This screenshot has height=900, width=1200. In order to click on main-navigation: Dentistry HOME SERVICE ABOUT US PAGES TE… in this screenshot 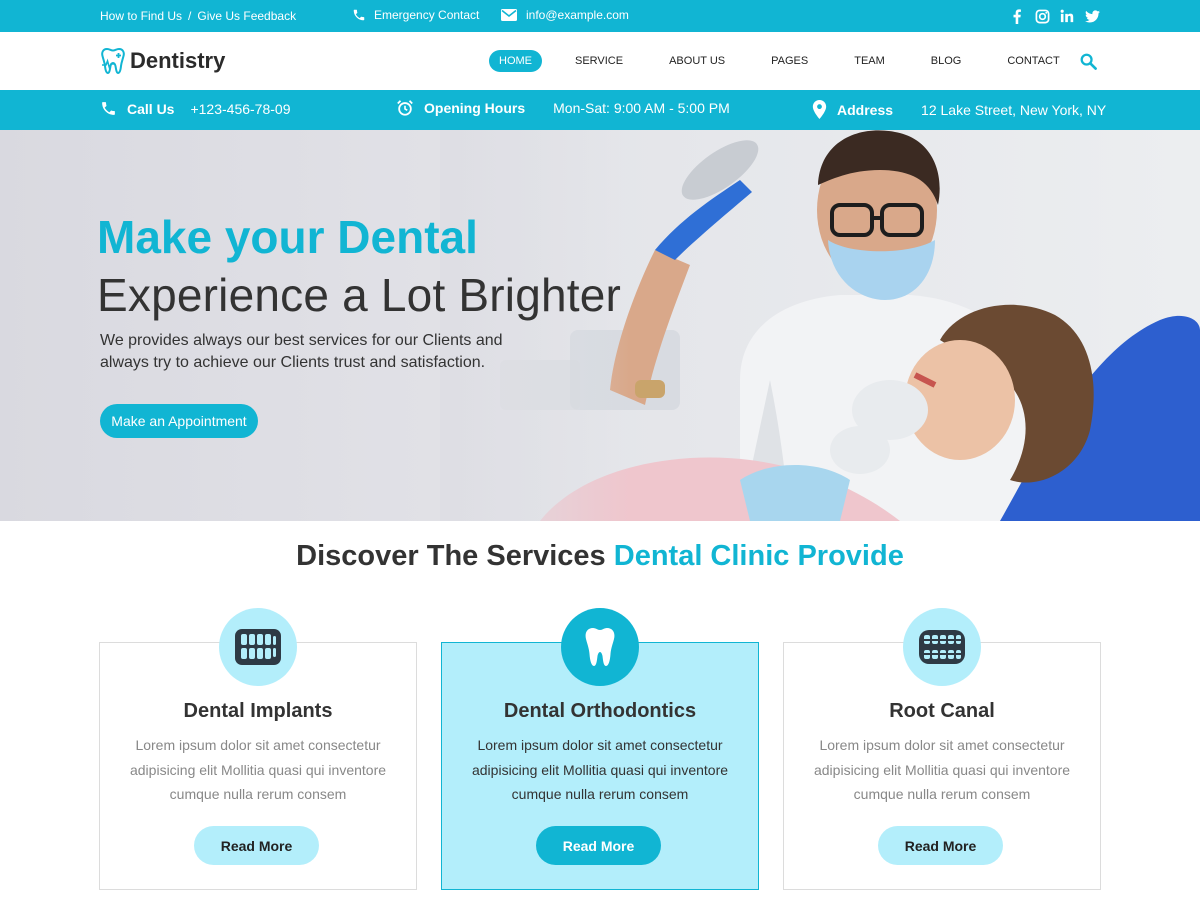, I will do `click(600, 61)`.